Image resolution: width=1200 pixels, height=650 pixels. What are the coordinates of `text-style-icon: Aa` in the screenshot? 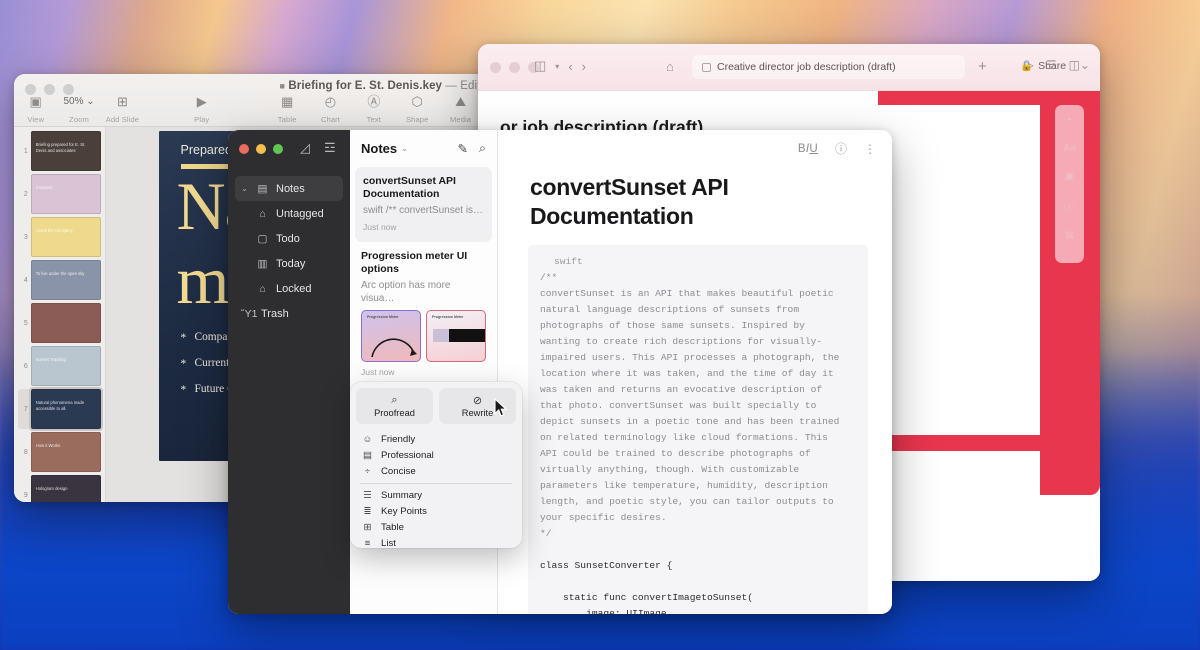 It's located at (1069, 148).